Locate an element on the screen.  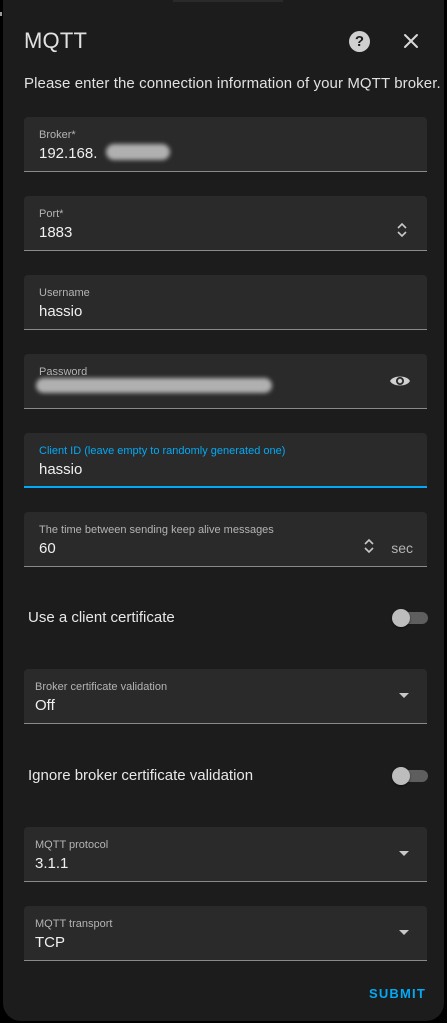
ignore-validation-label: Ignore broker certificate validation is located at coordinates (141, 775).